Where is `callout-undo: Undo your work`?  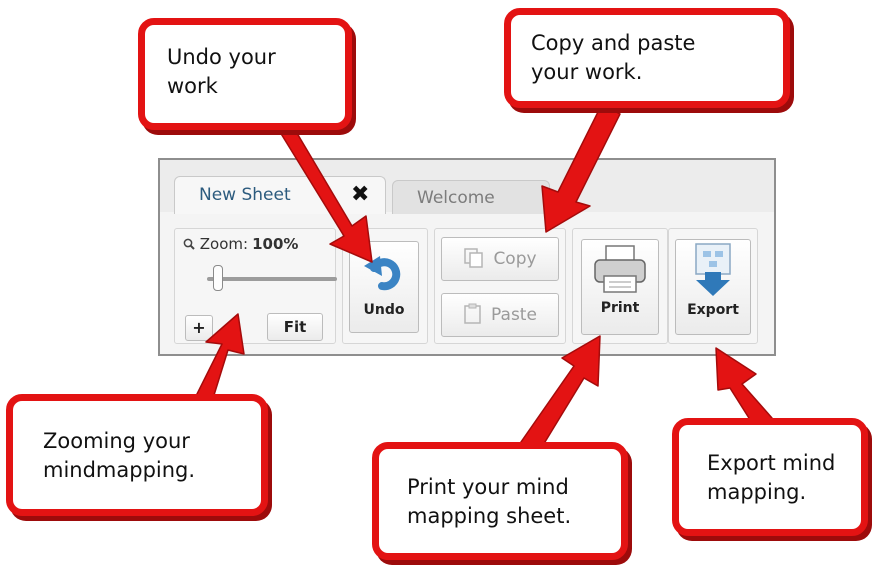
callout-undo: Undo your work is located at coordinates (245, 74).